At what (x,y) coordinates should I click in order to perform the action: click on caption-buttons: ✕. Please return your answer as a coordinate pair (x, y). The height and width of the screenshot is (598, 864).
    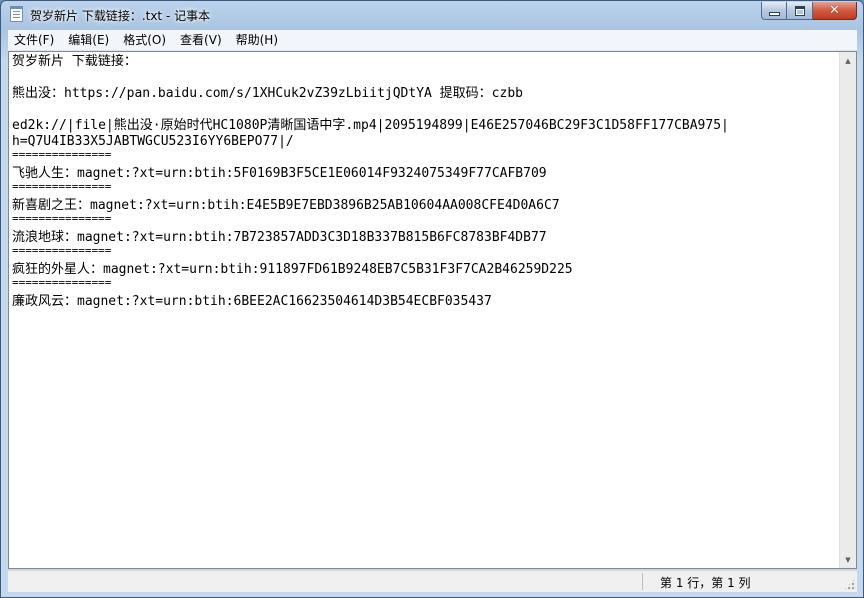
    Looking at the image, I should click on (809, 11).